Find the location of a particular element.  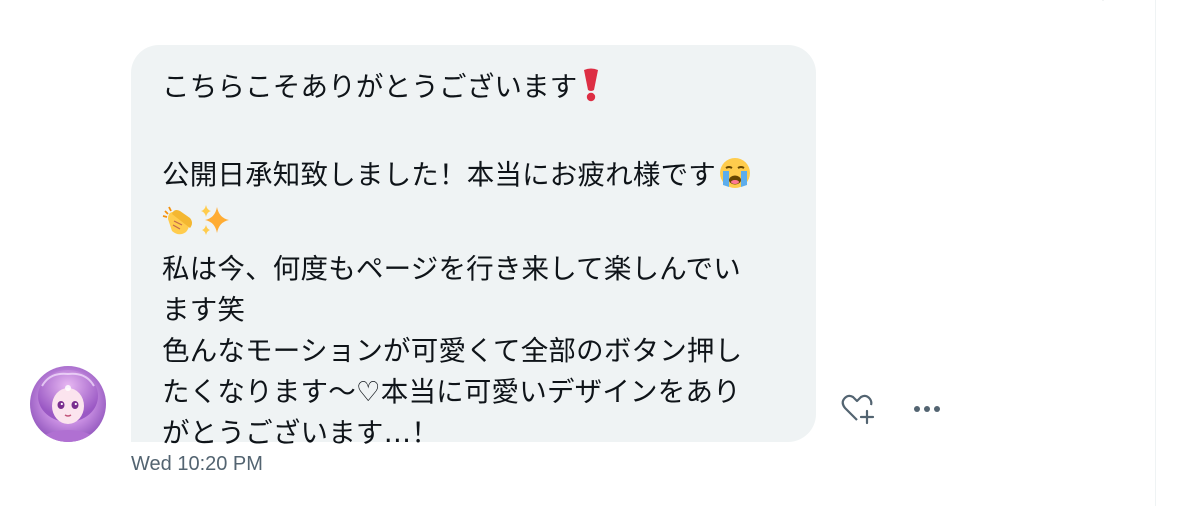

avatar-image is located at coordinates (68, 404).